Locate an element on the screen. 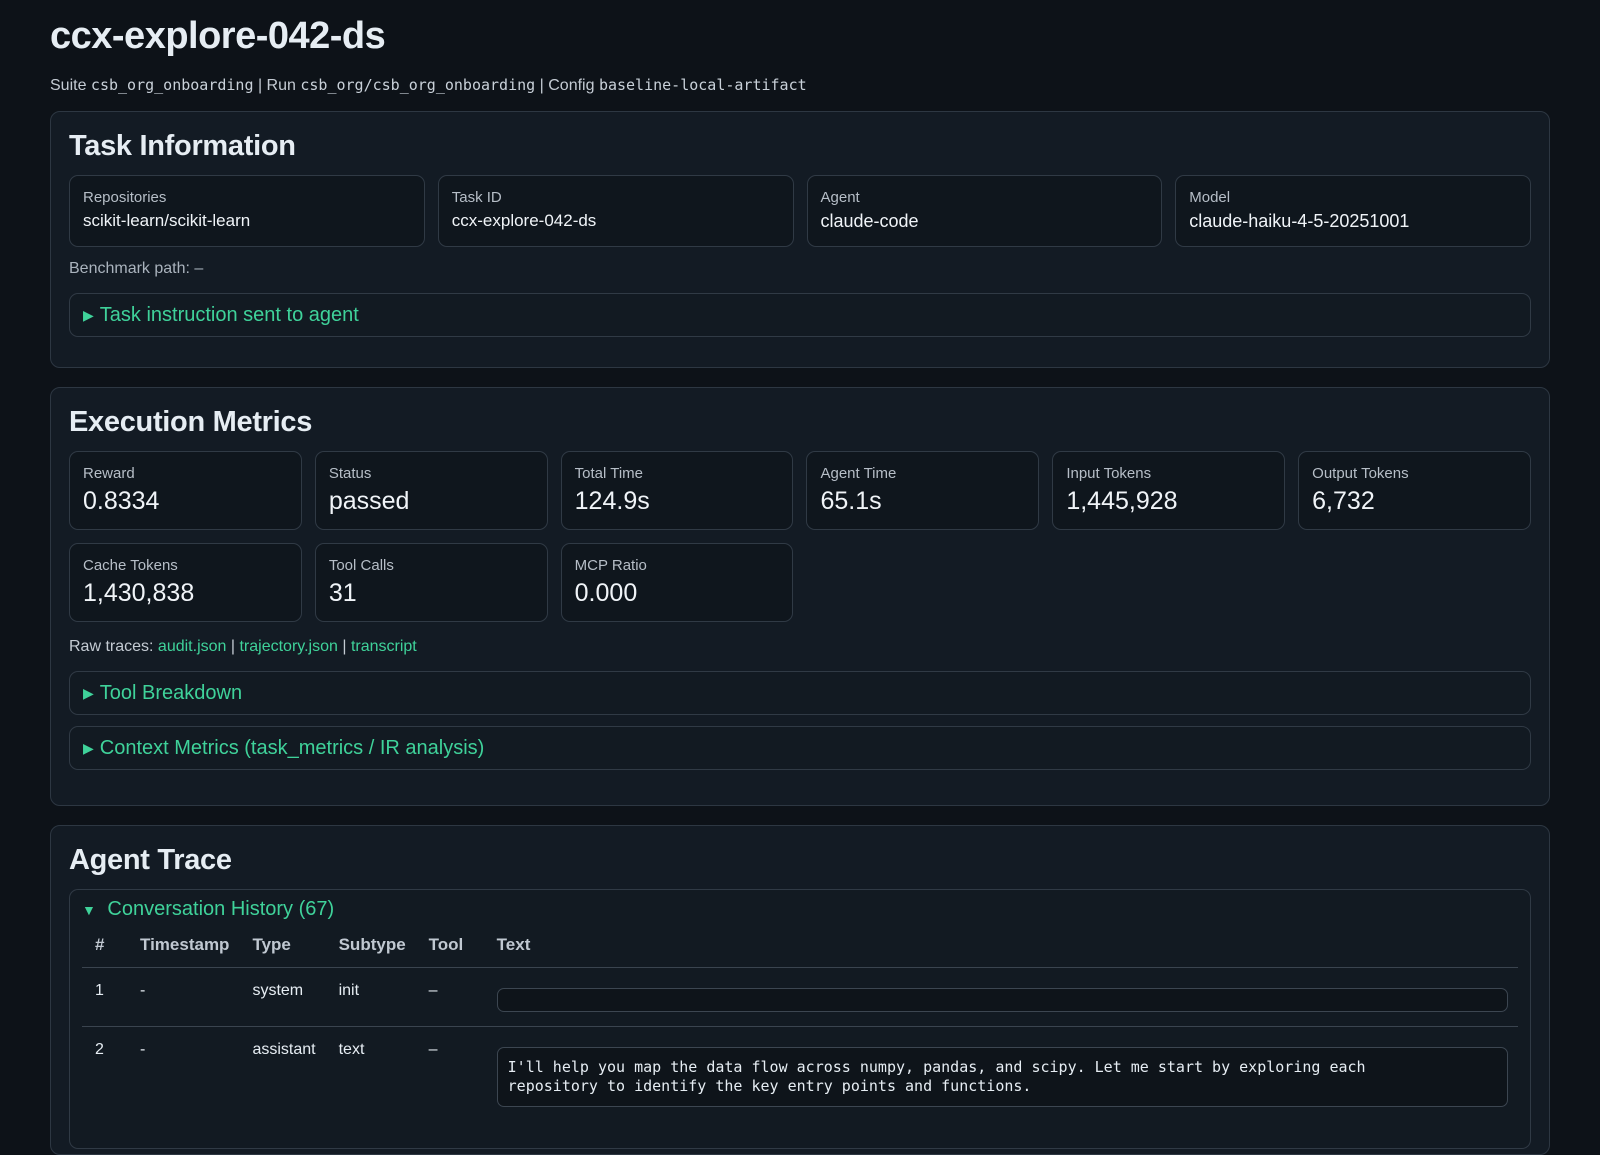  config-value: baseline-local-artifact is located at coordinates (702, 85).